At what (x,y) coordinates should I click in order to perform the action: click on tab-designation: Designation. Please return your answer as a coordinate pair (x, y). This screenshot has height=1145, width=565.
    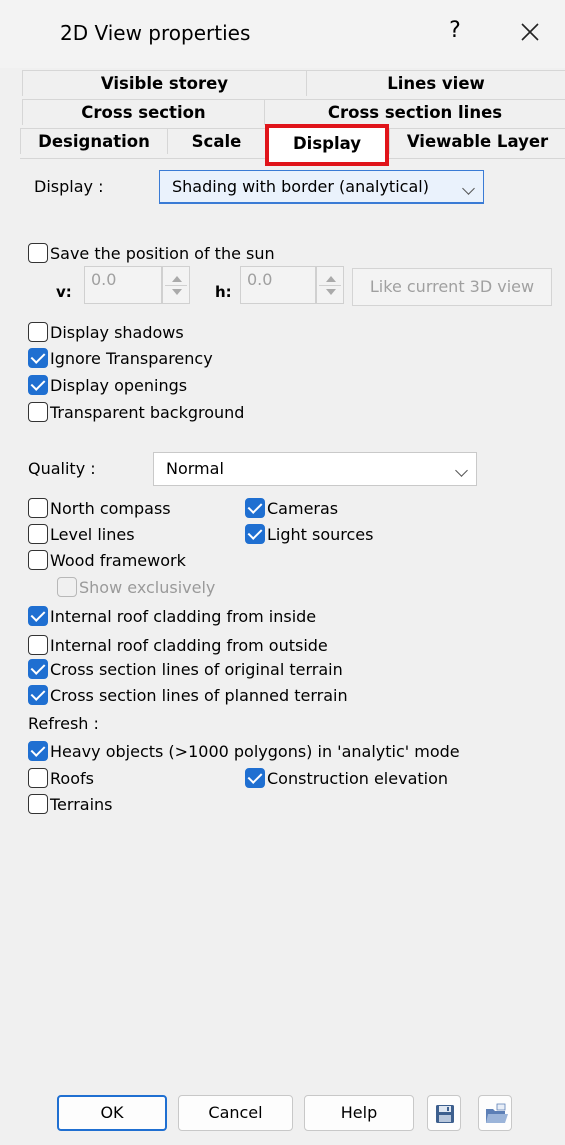
    Looking at the image, I should click on (93, 141).